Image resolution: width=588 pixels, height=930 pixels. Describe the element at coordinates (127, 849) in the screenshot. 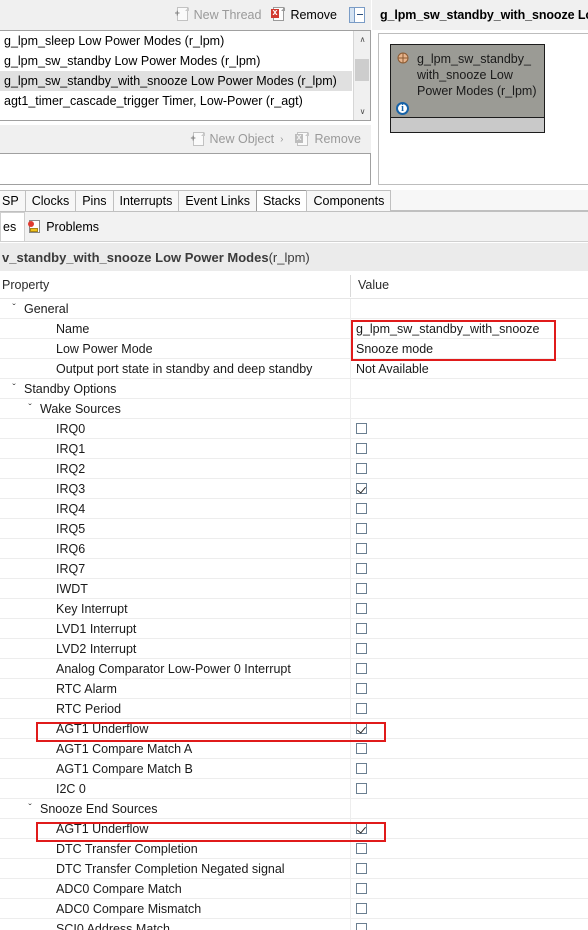

I see `property-name: DTC Transfer Completion` at that location.